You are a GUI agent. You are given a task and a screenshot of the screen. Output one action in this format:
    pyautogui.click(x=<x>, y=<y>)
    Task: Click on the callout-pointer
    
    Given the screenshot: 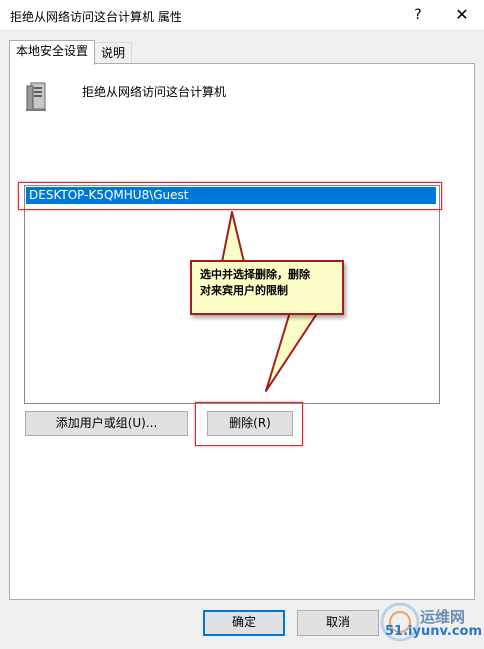 What is the action you would take?
    pyautogui.click(x=270, y=301)
    